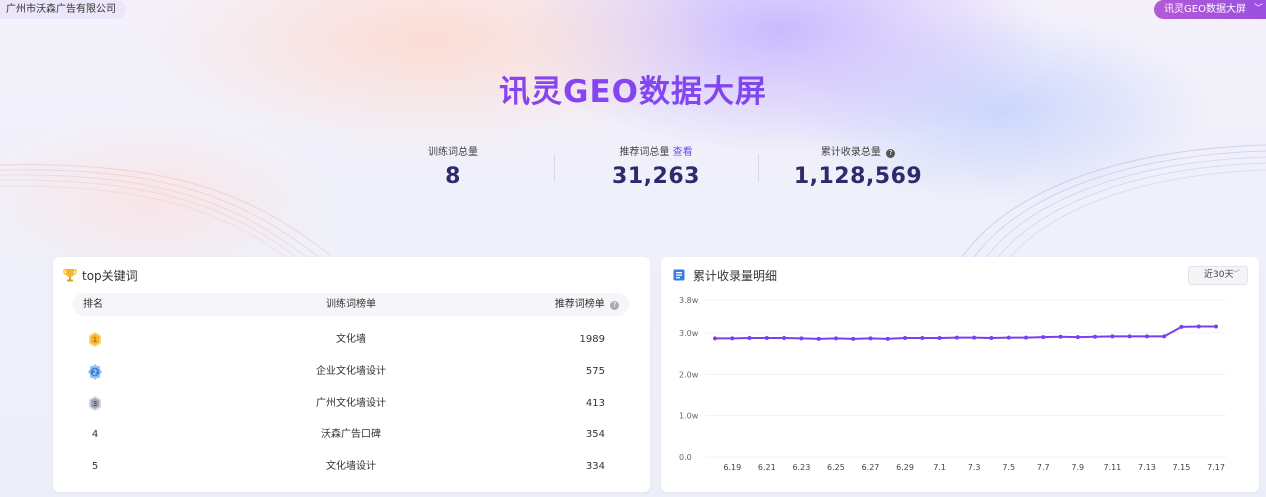 The image size is (1266, 497). Describe the element at coordinates (939, 467) in the screenshot. I see `x-tick-label: 7.1` at that location.